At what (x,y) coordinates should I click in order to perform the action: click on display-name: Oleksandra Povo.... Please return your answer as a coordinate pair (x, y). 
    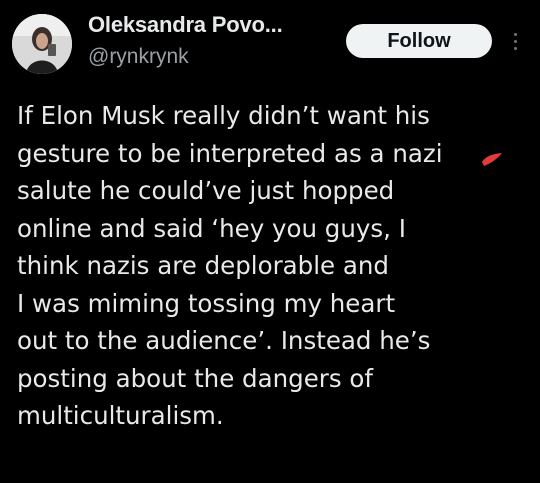
    Looking at the image, I should click on (185, 25).